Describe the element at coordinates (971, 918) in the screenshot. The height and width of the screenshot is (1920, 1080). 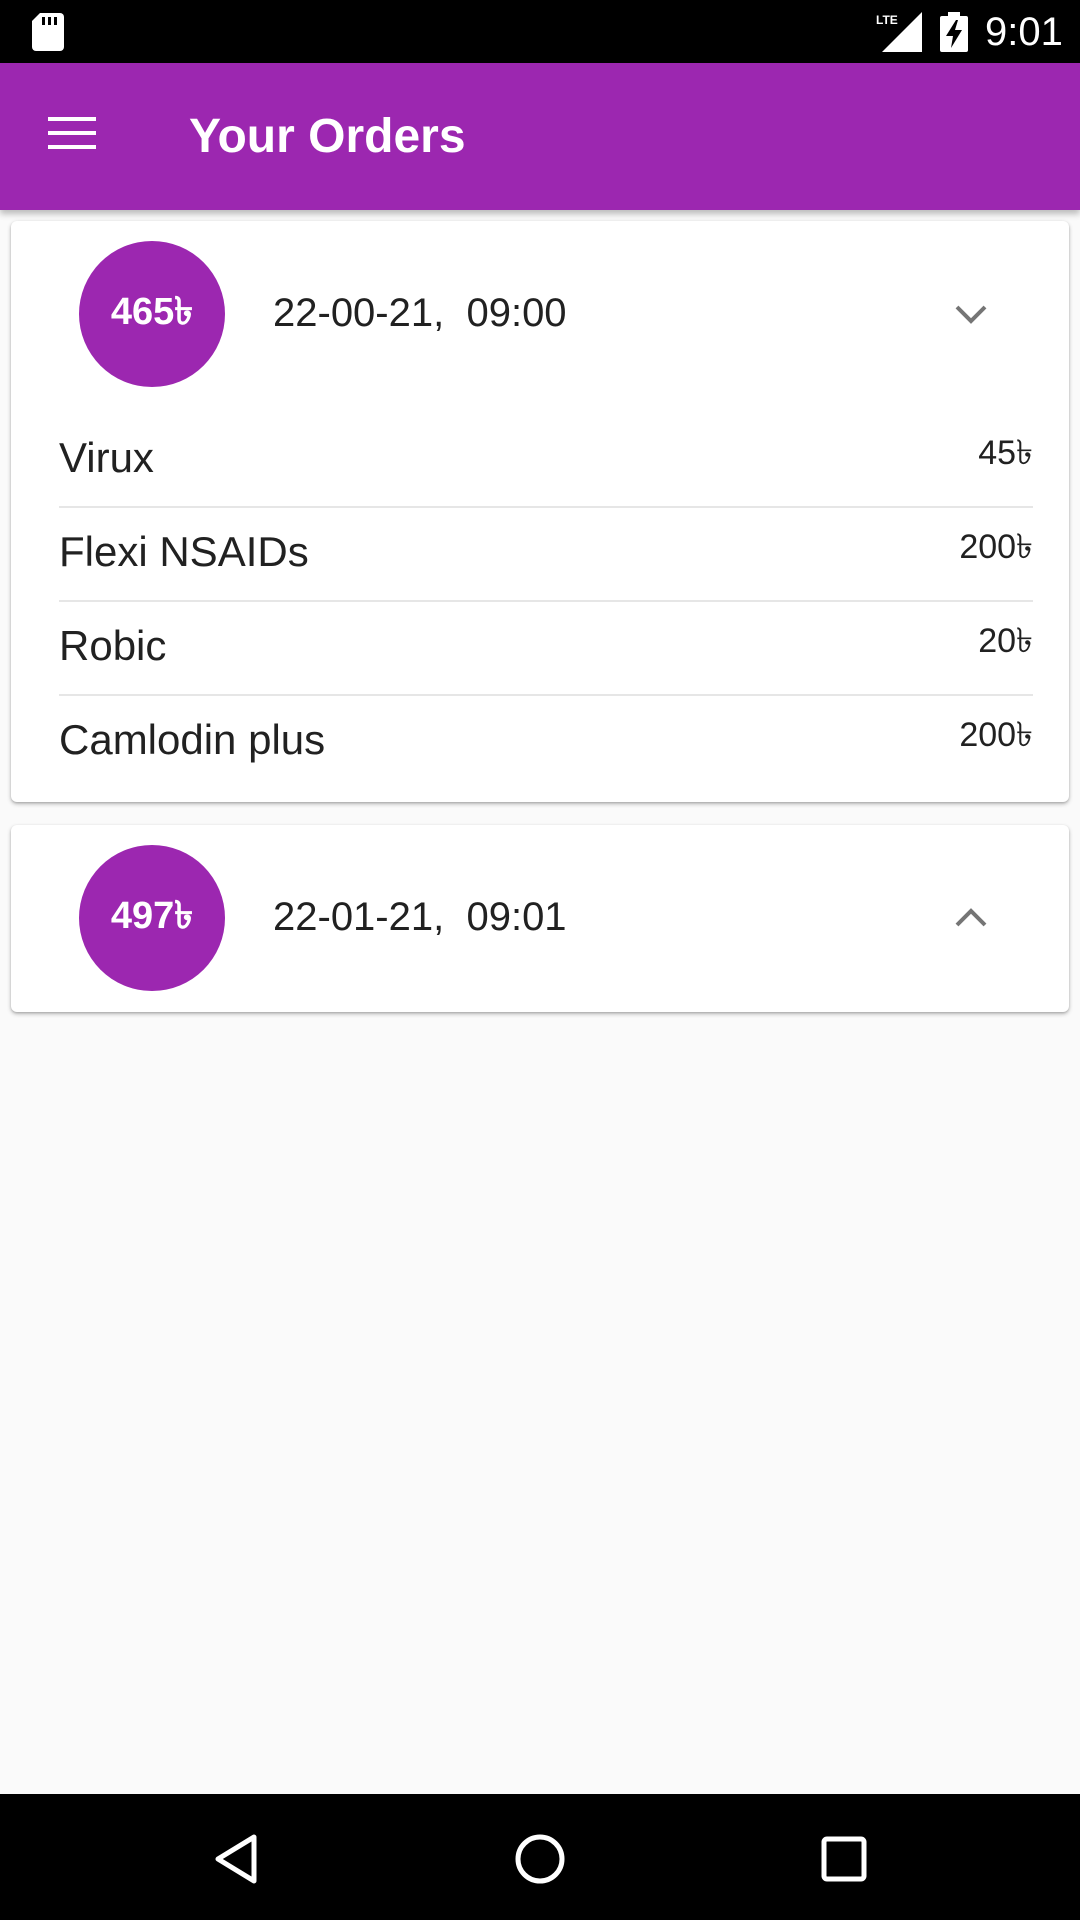
I see `chevron-up-icon` at that location.